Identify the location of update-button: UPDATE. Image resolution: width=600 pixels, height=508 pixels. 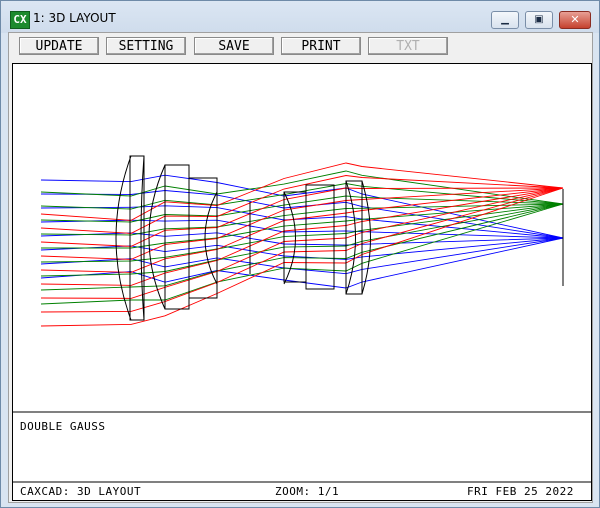
(59, 46).